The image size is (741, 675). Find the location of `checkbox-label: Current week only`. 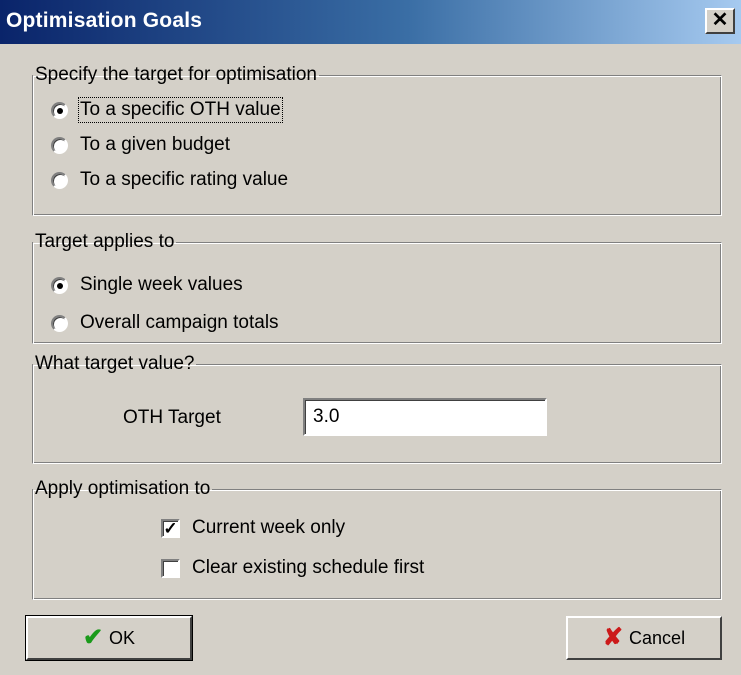

checkbox-label: Current week only is located at coordinates (269, 527).